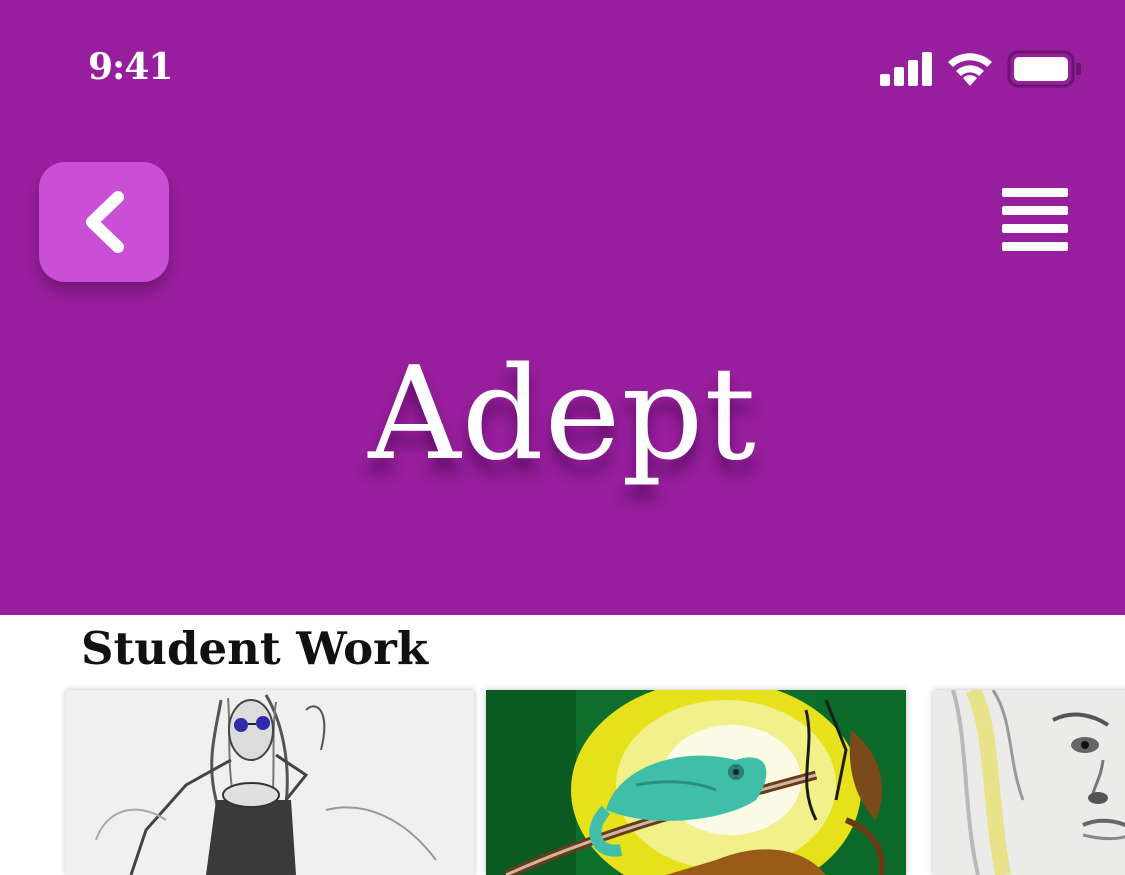 Image resolution: width=1125 pixels, height=875 pixels. I want to click on wifi-icon, so click(970, 69).